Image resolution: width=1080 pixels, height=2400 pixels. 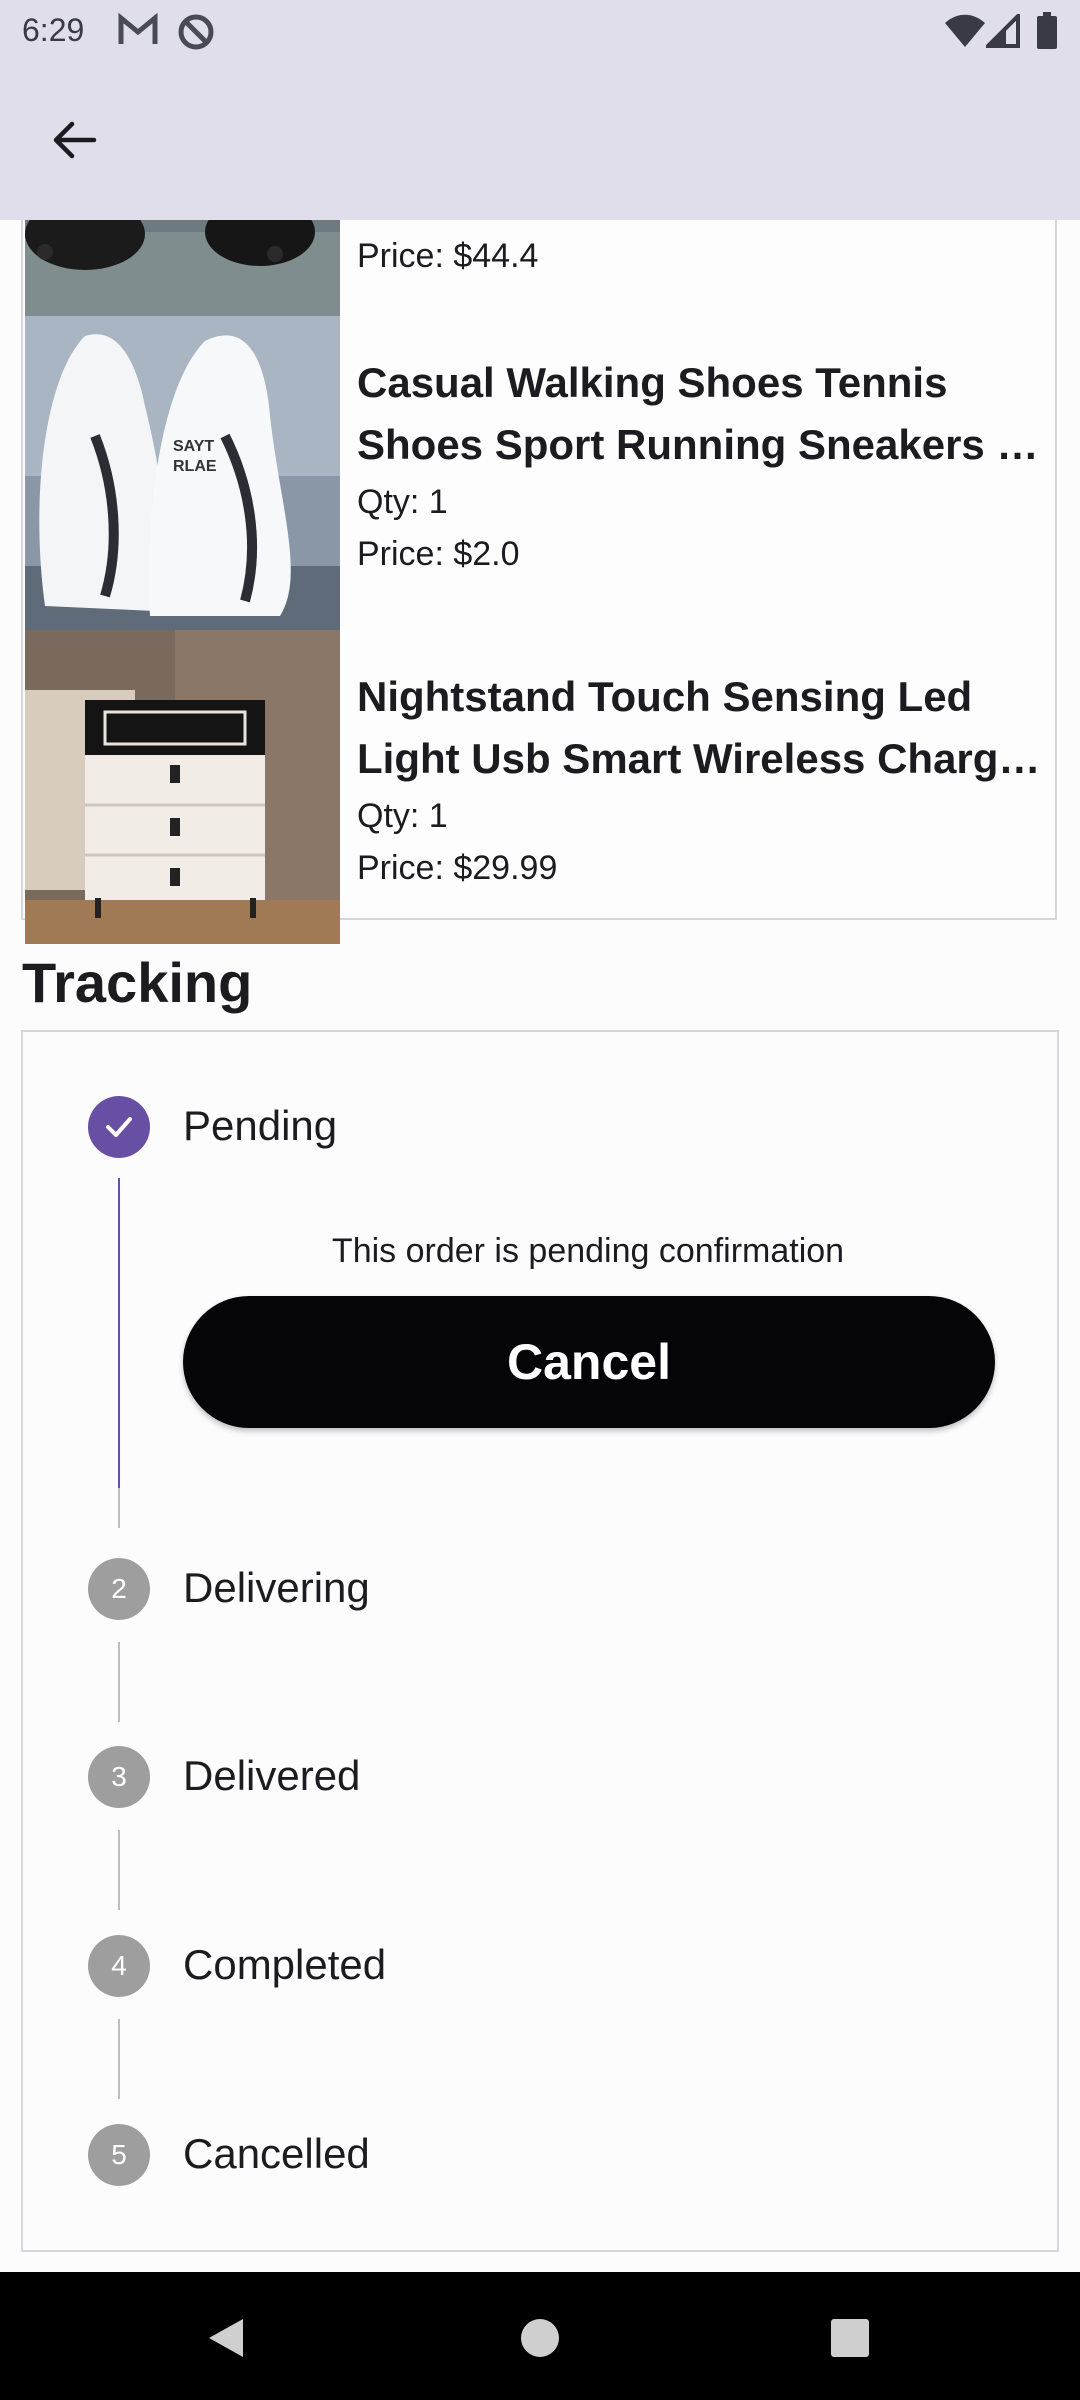 What do you see at coordinates (276, 1588) in the screenshot?
I see `step-delivering-label: Delivering` at bounding box center [276, 1588].